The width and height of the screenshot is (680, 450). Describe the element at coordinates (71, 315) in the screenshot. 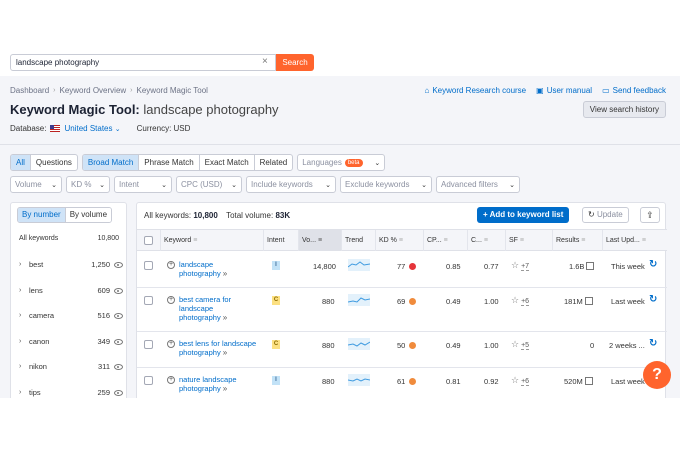

I see `group-item-camera: › camera 516` at that location.